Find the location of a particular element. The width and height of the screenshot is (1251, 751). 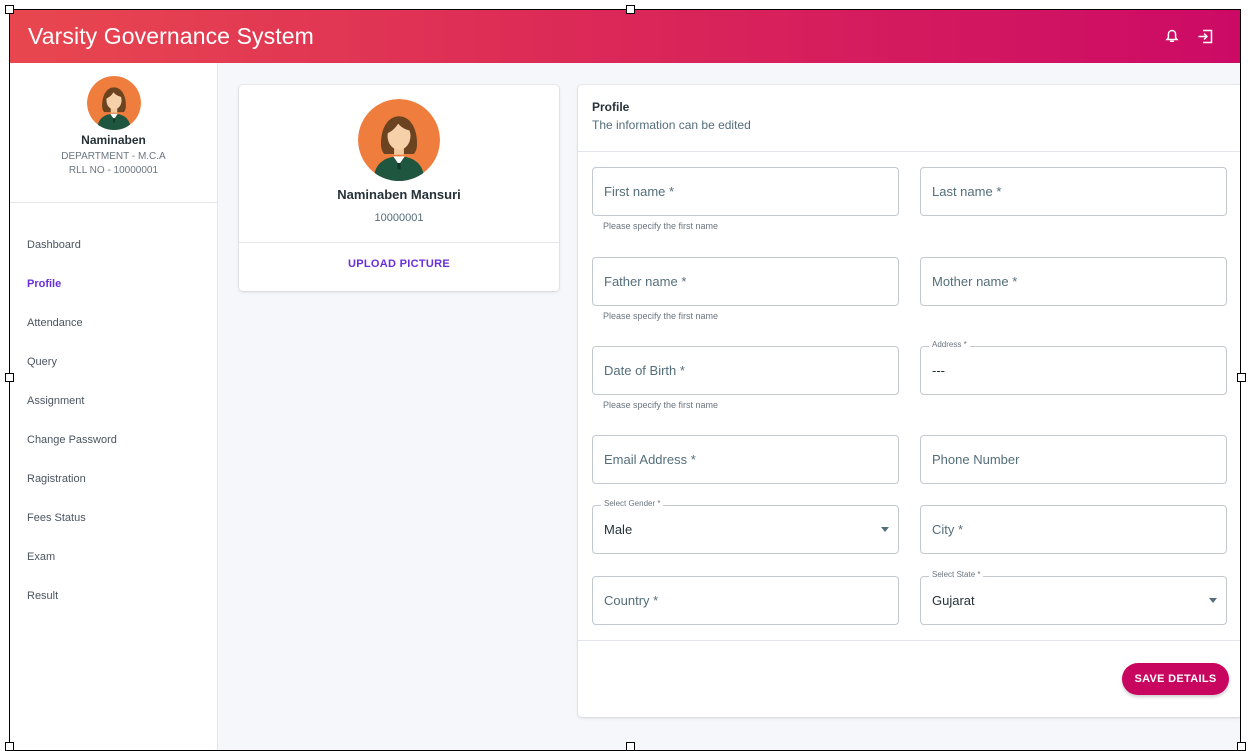

phone-field: Phone Number is located at coordinates (1073, 459).